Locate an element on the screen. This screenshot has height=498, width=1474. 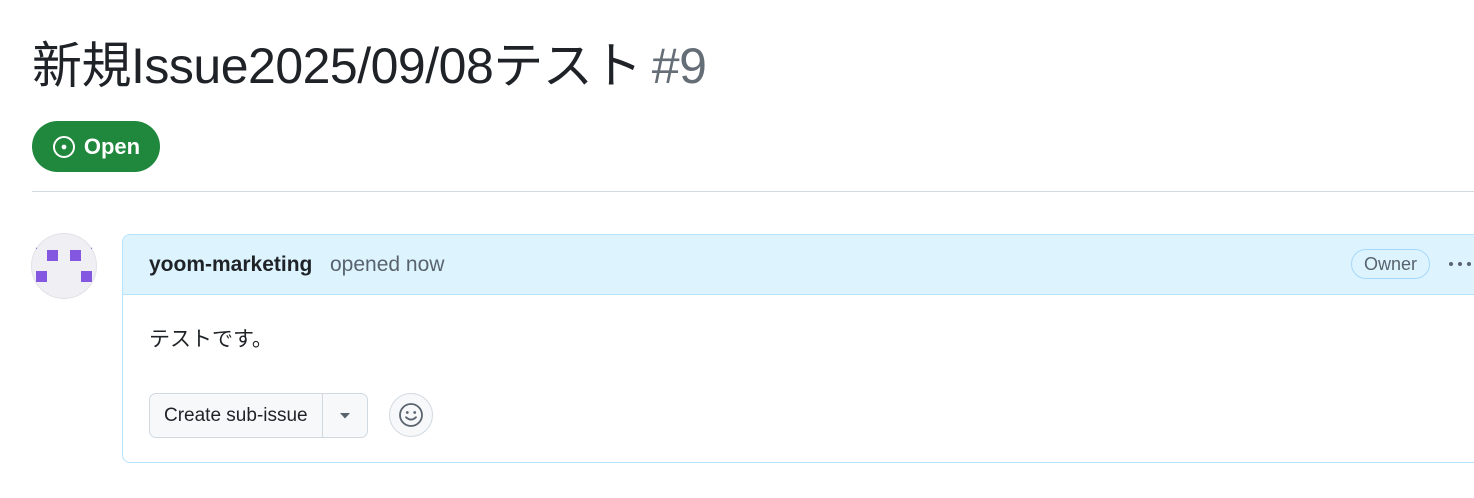
issue-title-text: 新規Issue2025/09/08テスト is located at coordinates (337, 66).